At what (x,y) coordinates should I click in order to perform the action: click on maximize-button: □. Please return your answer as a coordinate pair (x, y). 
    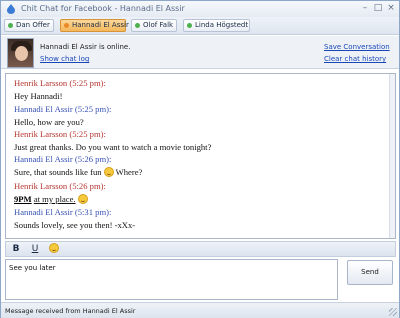
    Looking at the image, I should click on (378, 8).